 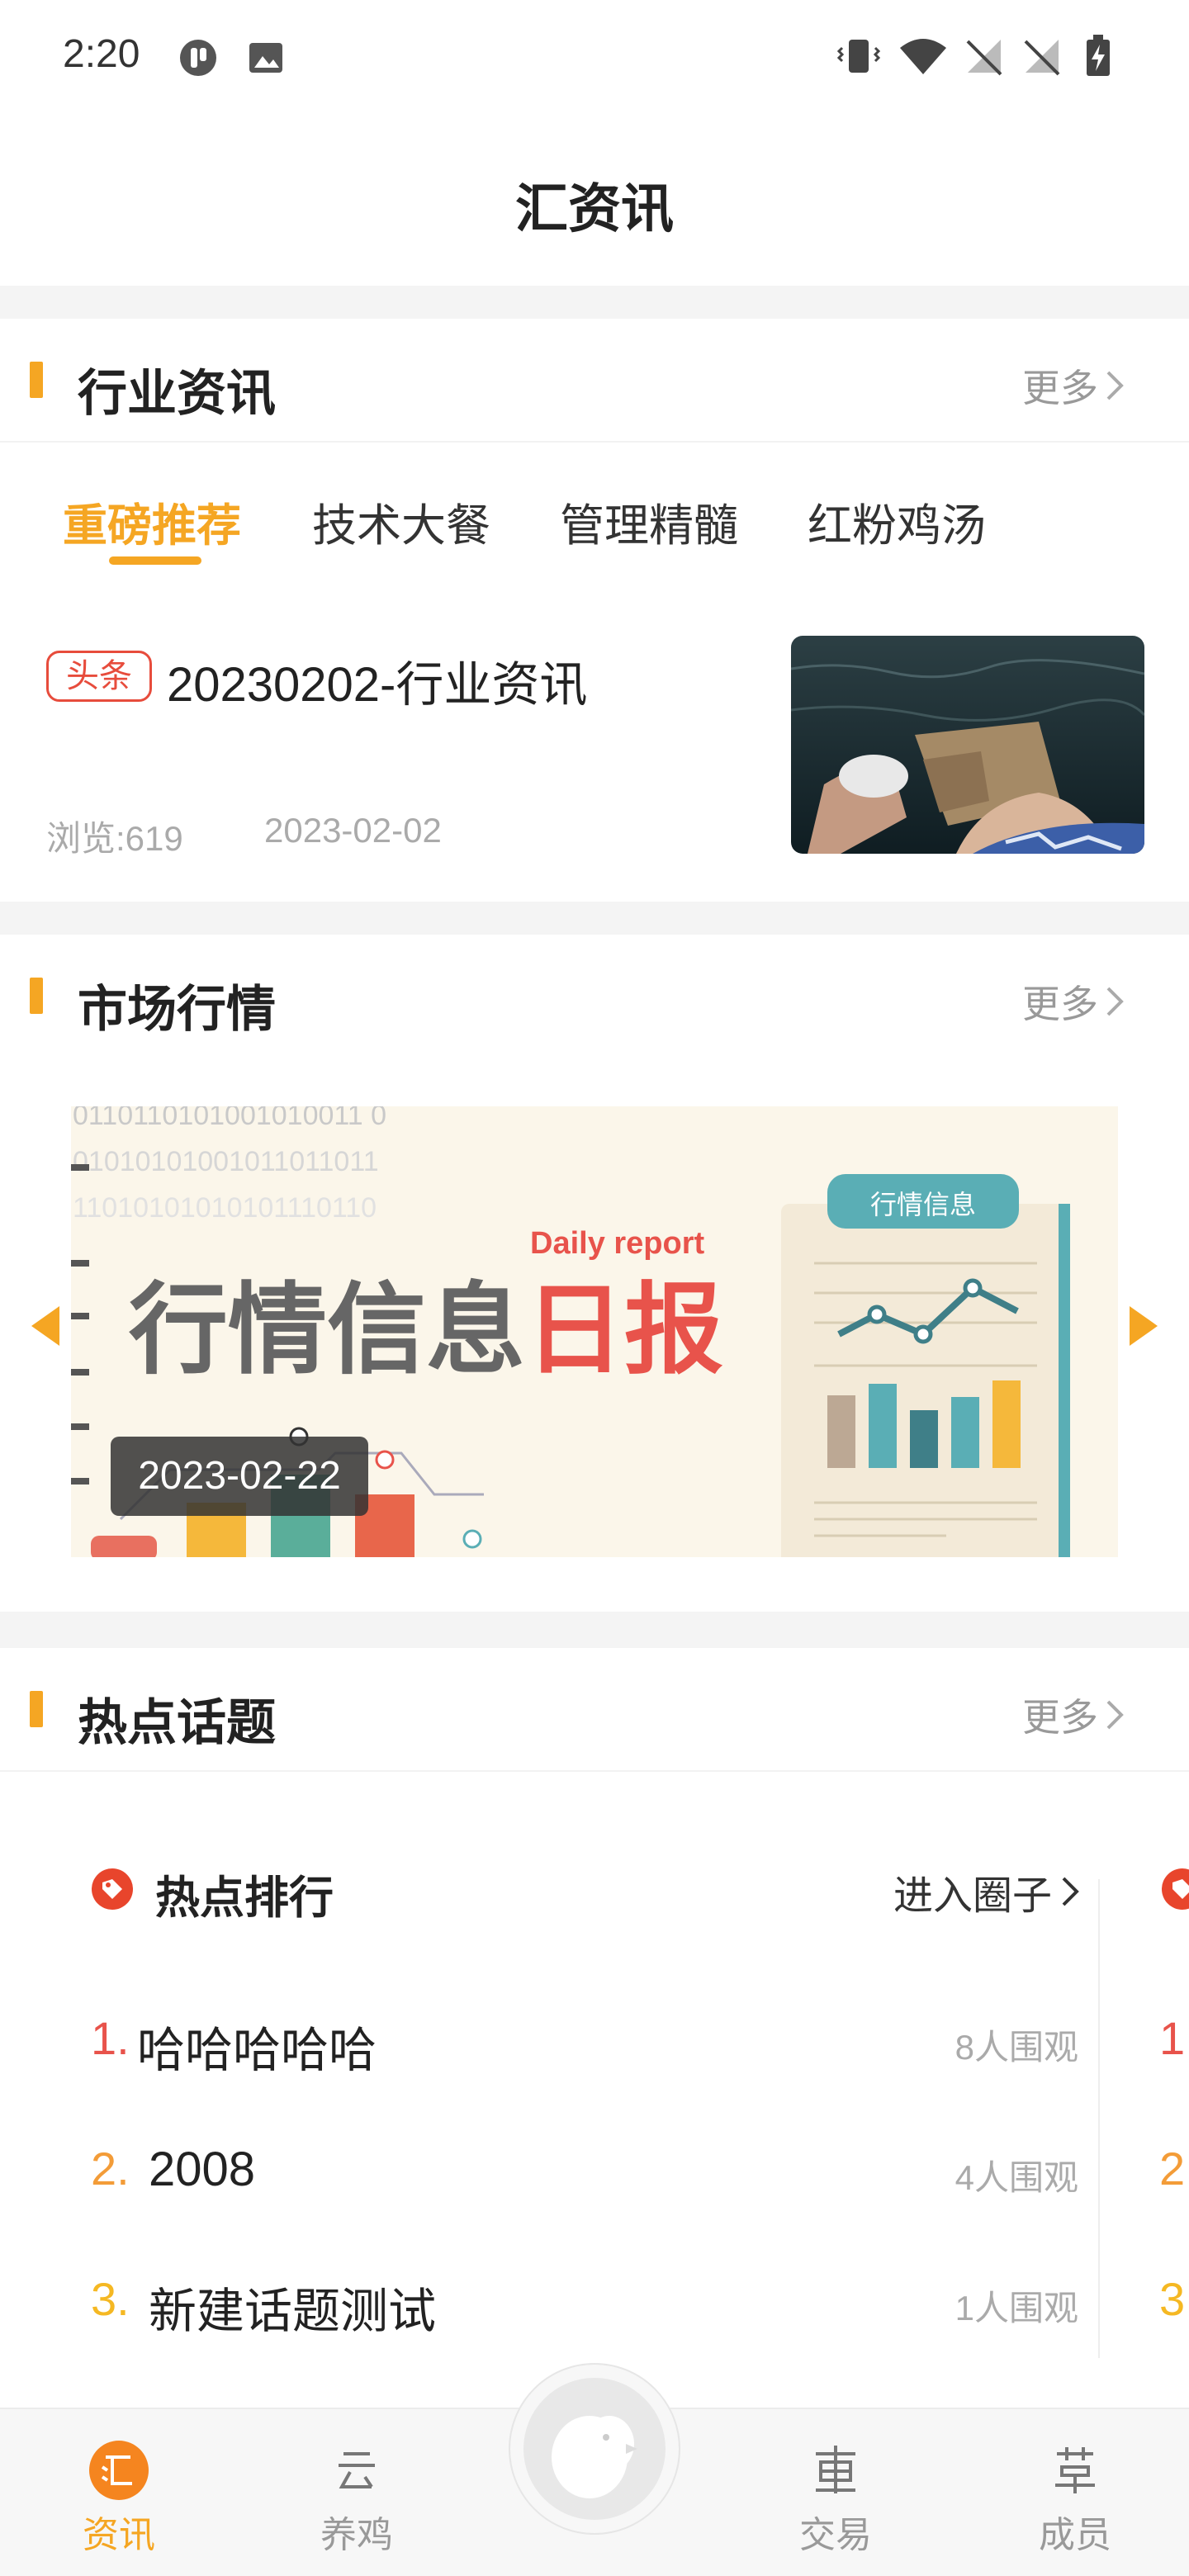 I want to click on enter-circle-link: 进入圈子, so click(x=987, y=1891).